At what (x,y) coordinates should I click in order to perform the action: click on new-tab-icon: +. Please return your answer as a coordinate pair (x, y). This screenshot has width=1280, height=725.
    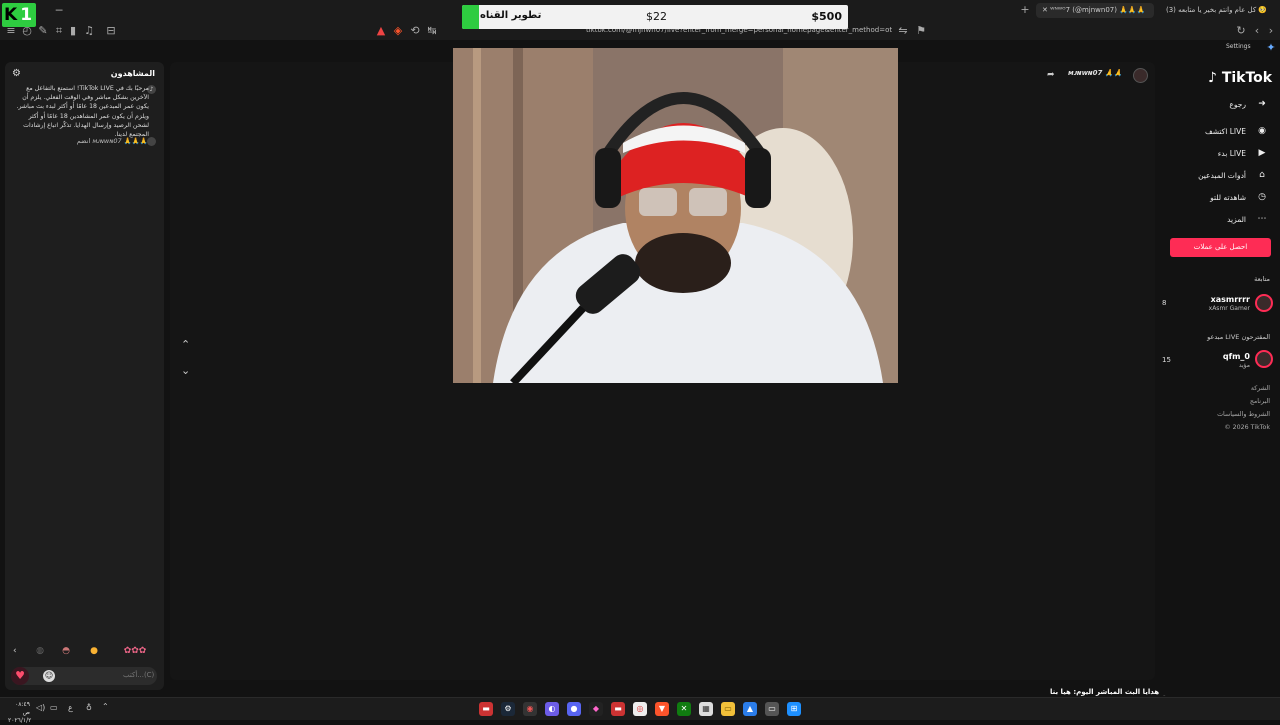
    Looking at the image, I should click on (1025, 10).